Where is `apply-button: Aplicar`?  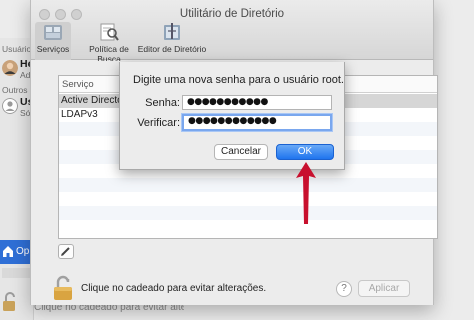 apply-button: Aplicar is located at coordinates (384, 288).